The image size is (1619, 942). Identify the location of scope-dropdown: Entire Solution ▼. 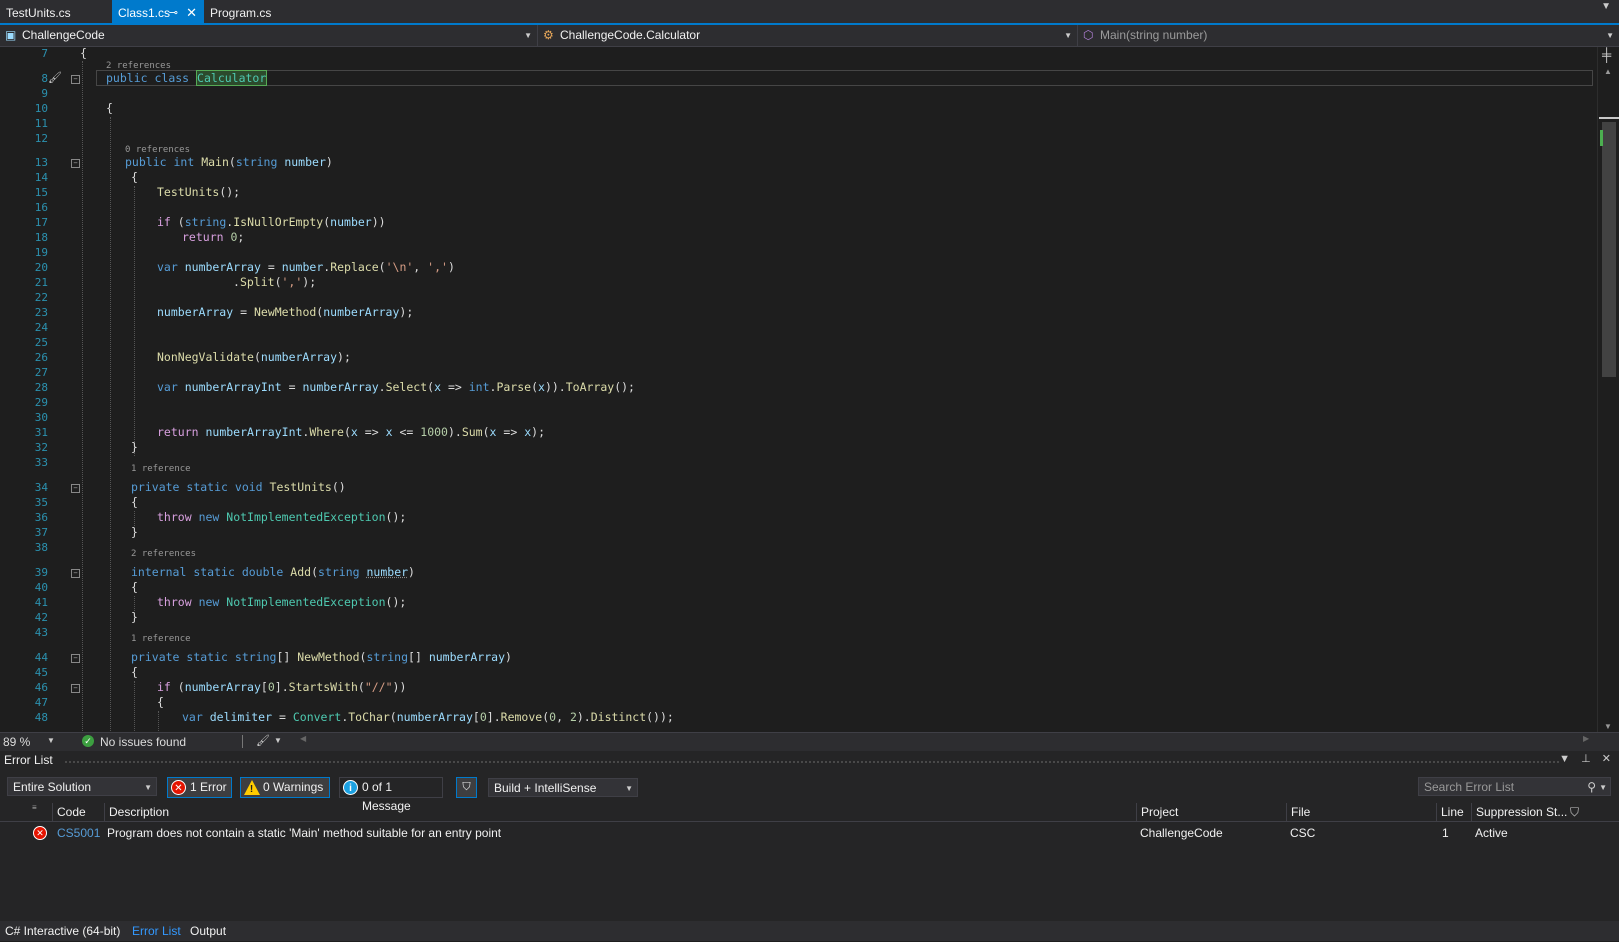
(82, 786).